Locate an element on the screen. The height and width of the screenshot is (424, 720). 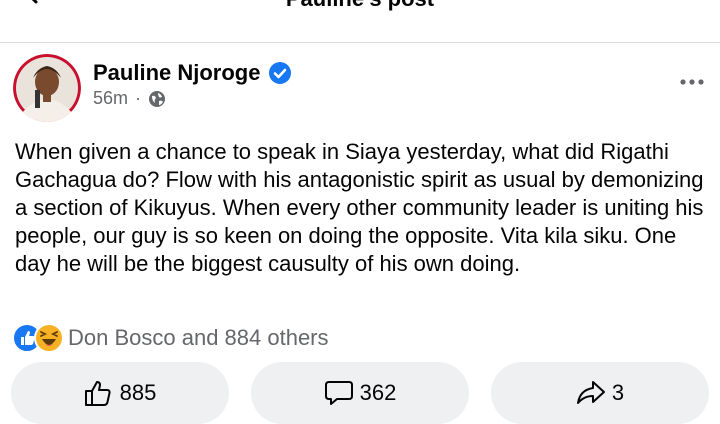
author-row: Pauline Njoroge is located at coordinates (192, 73).